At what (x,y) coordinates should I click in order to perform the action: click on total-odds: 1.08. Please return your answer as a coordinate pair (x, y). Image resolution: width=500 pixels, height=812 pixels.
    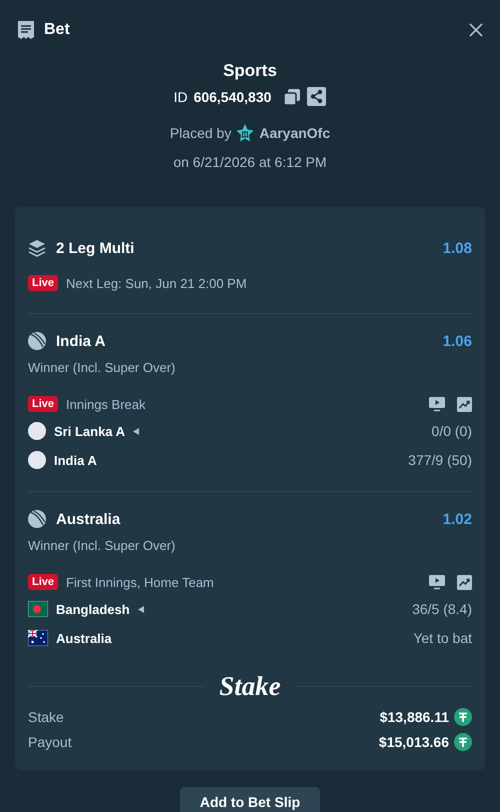
    Looking at the image, I should click on (457, 248).